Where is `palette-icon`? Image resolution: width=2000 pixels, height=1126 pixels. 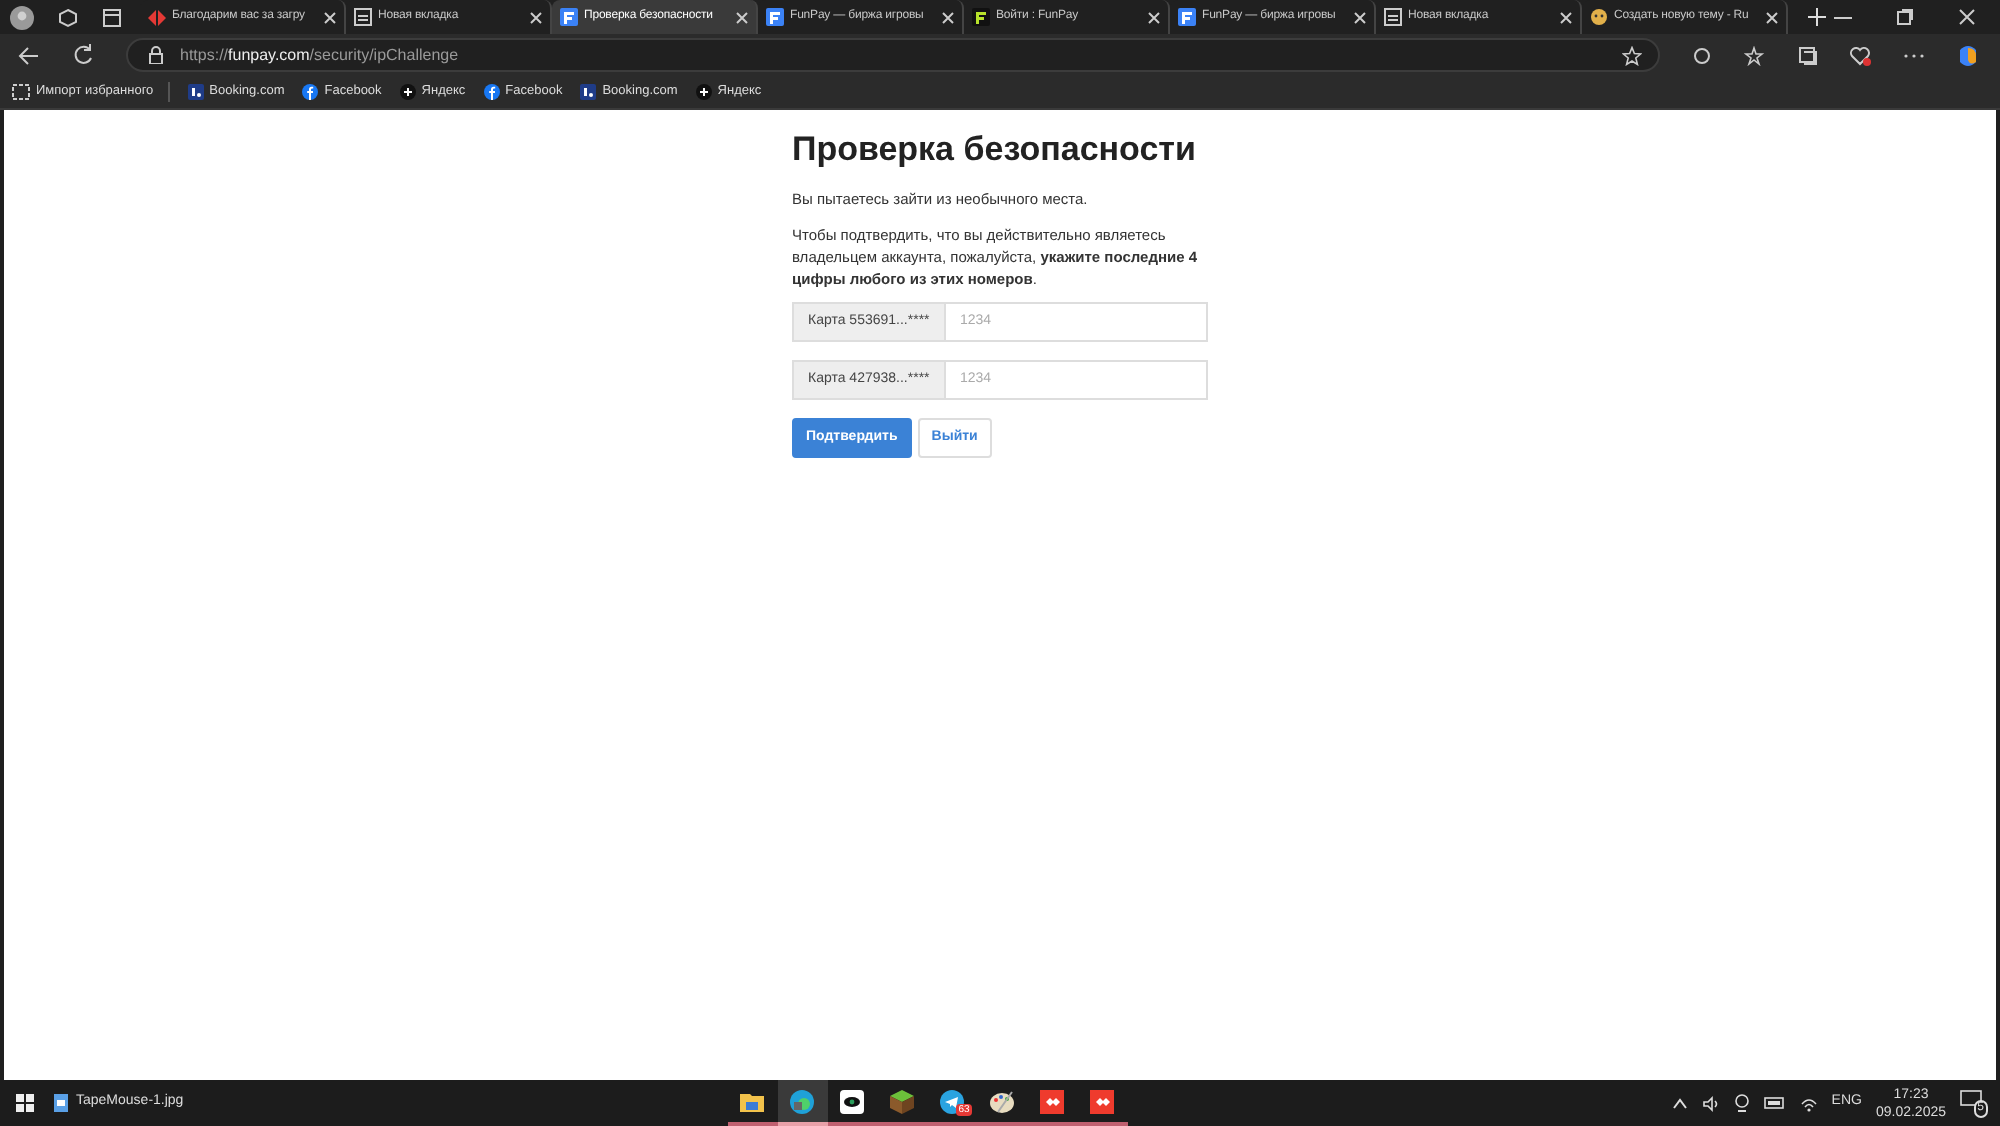 palette-icon is located at coordinates (1002, 1101).